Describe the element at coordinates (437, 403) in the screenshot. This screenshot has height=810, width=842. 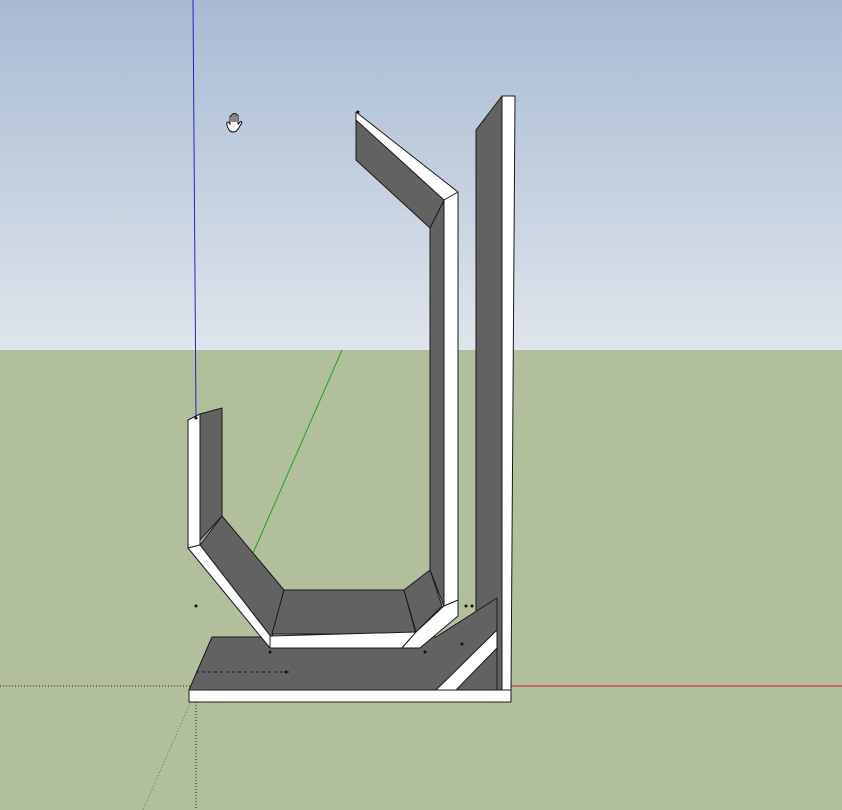
I see `inner-upright-side` at that location.